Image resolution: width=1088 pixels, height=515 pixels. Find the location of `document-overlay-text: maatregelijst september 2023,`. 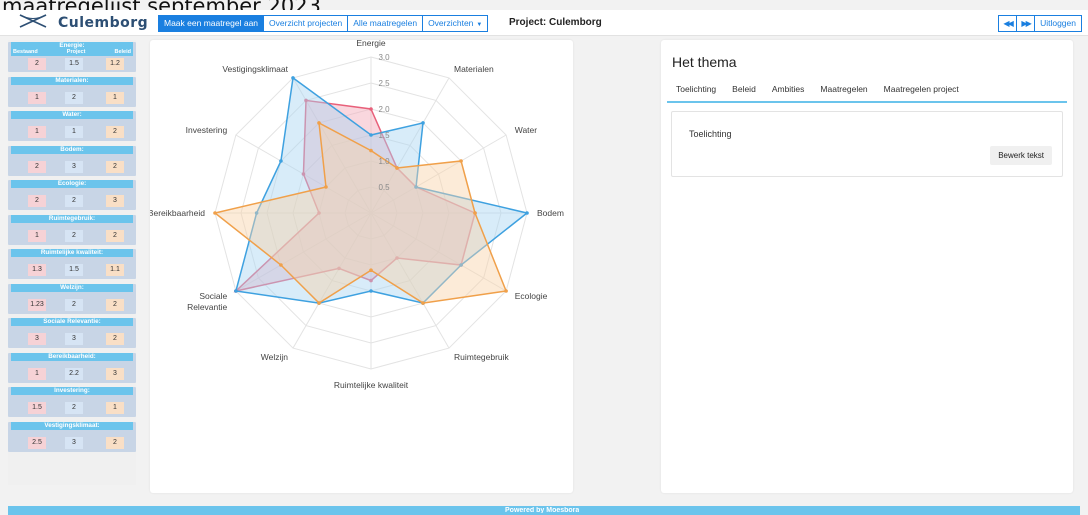

document-overlay-text: maatregelijst september 2023, is located at coordinates (164, 5).